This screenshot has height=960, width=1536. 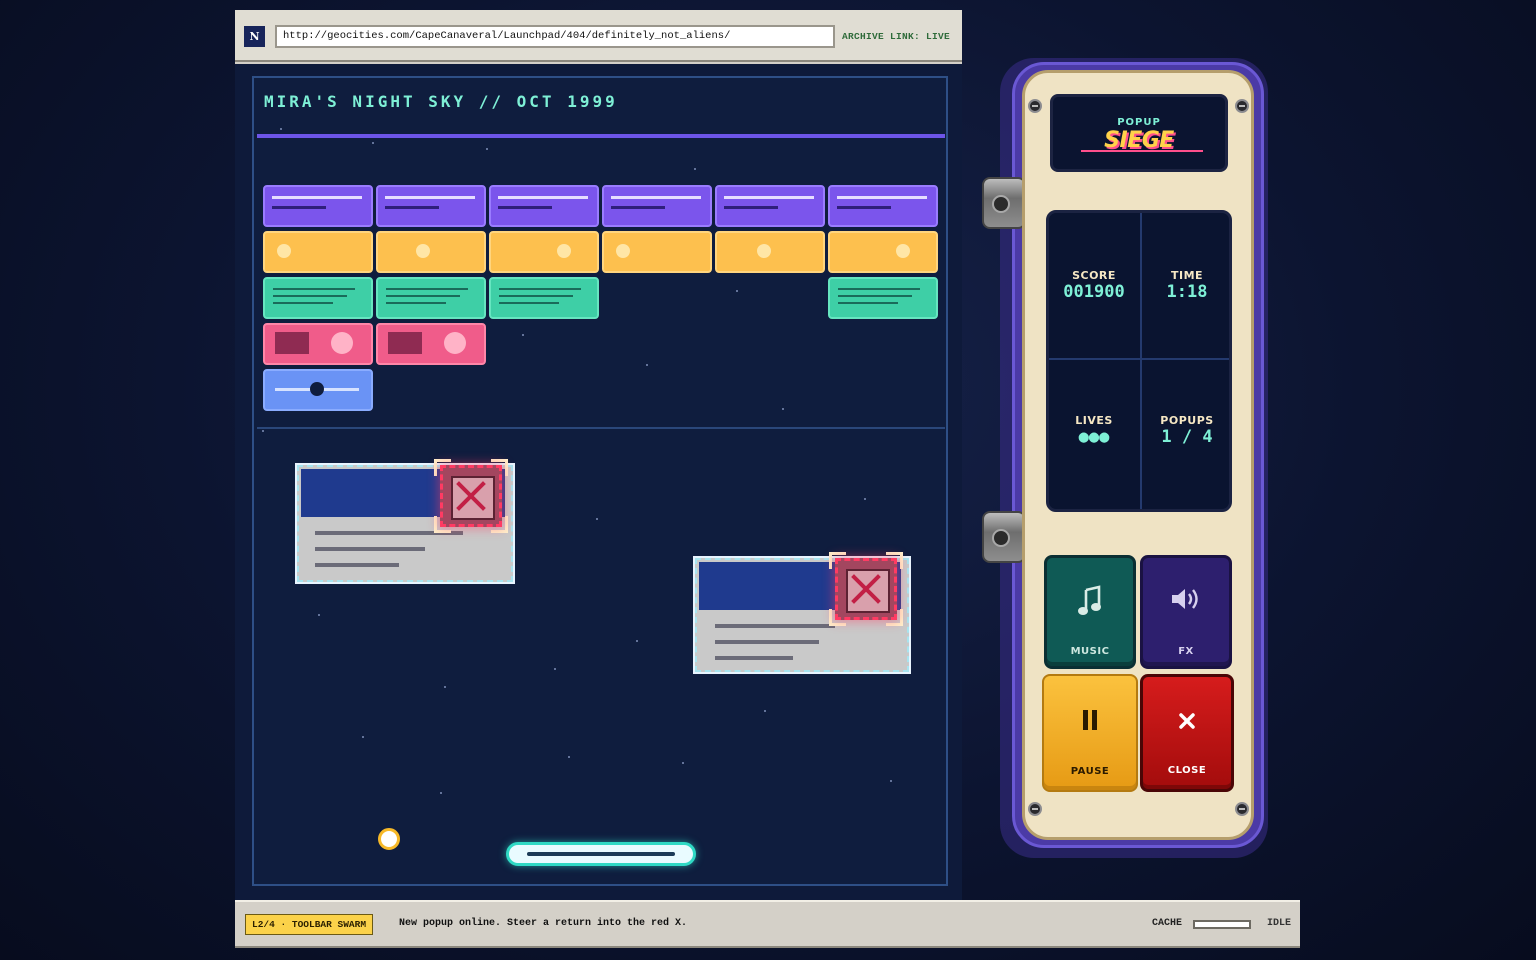 I want to click on time-cell: TIME 1:18, so click(x=1185, y=286).